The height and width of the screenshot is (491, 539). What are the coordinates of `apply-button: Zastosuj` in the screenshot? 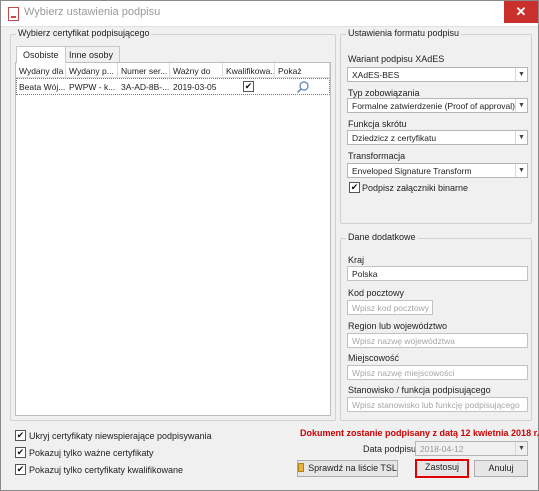 It's located at (442, 468).